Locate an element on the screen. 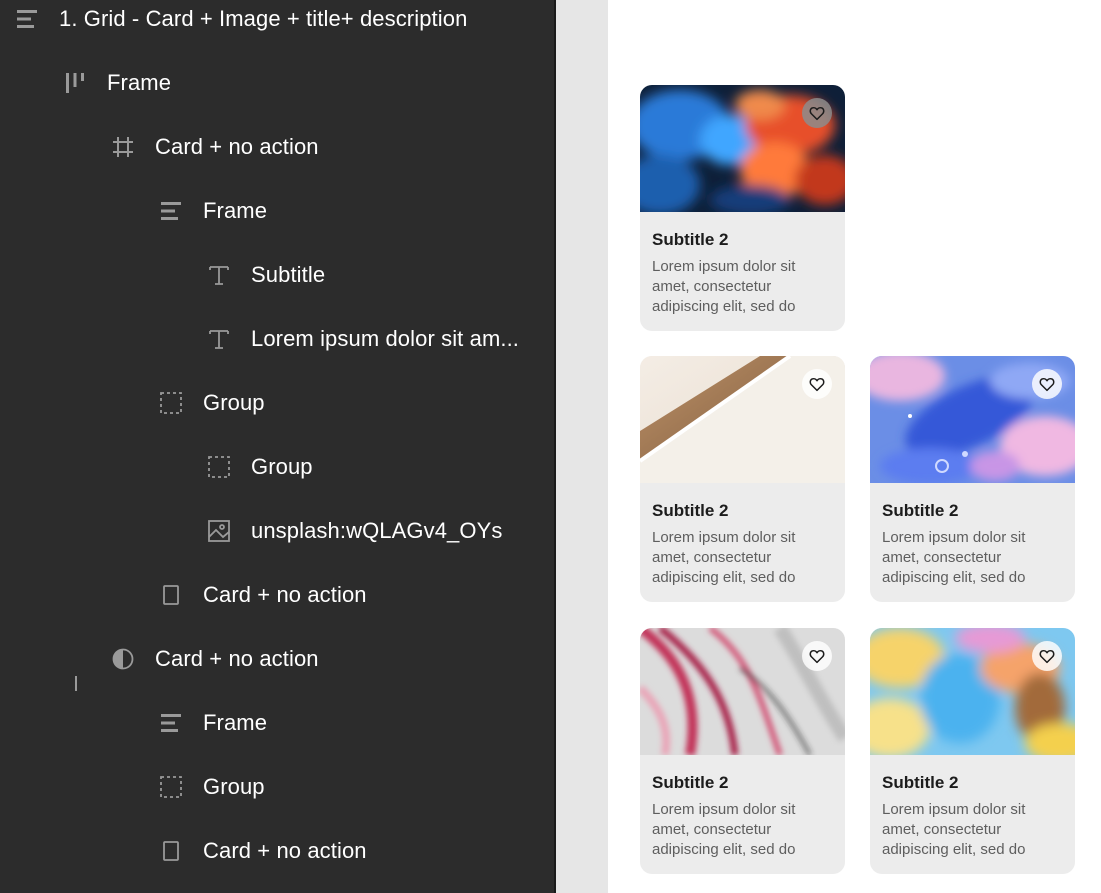 The width and height of the screenshot is (1101, 893). canvas-gutter is located at coordinates (582, 446).